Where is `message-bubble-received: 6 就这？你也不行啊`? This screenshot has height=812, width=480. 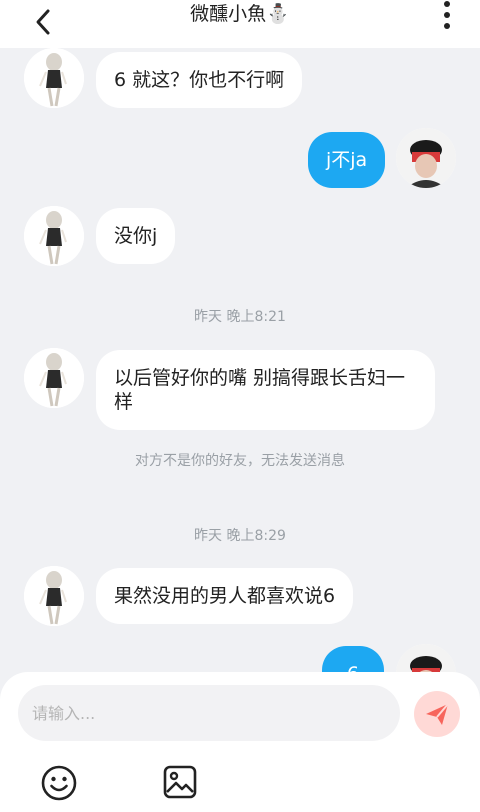
message-bubble-received: 6 就这？你也不行啊 is located at coordinates (199, 80).